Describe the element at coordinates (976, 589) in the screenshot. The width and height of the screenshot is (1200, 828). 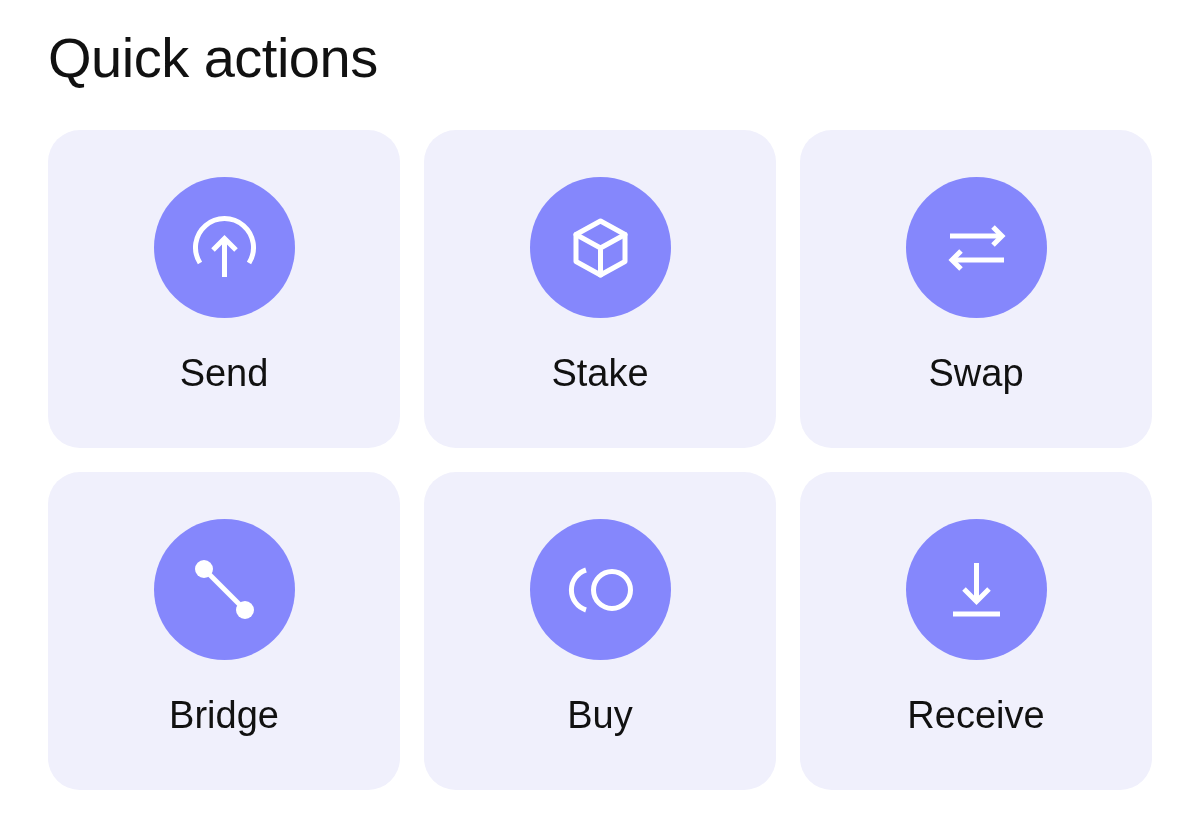
I see `download-icon` at that location.